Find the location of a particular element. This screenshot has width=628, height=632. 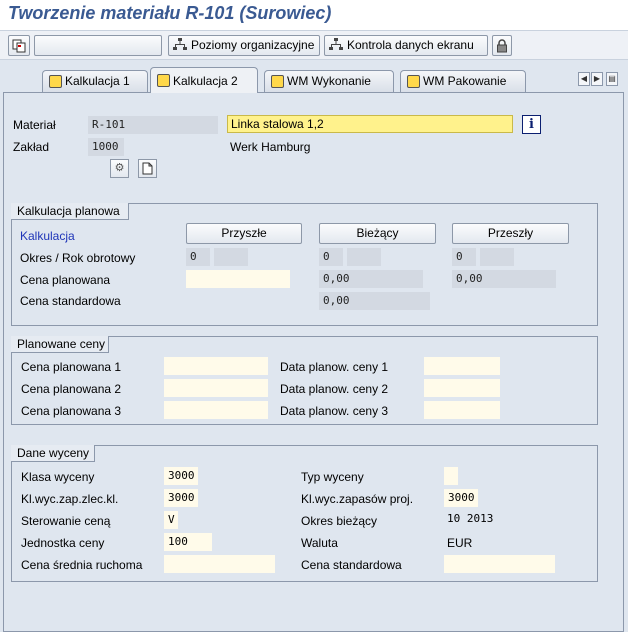

plant-description: Werk Hamburg is located at coordinates (270, 147).